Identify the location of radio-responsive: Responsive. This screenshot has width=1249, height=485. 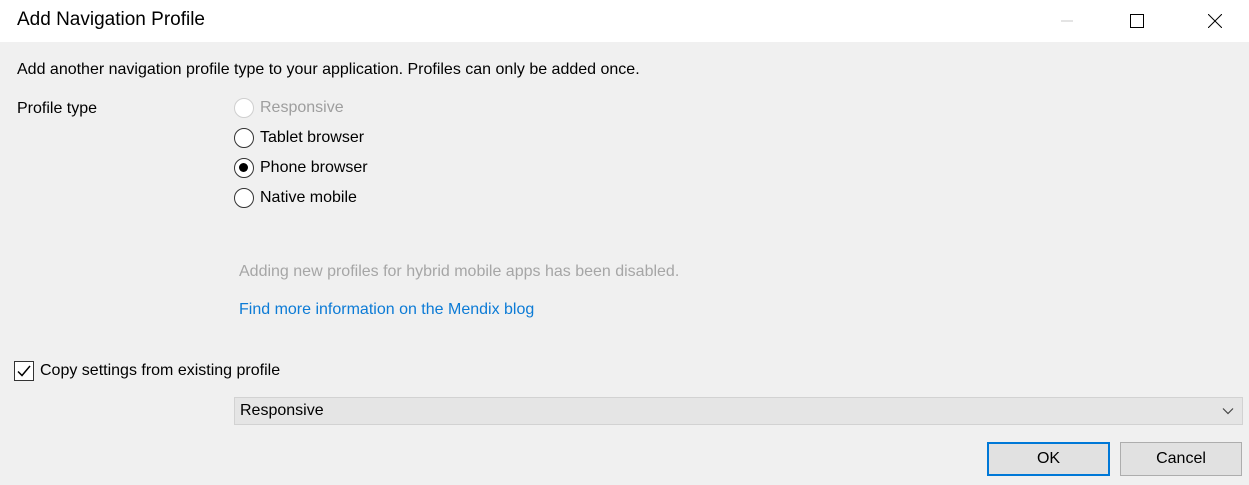
(289, 108).